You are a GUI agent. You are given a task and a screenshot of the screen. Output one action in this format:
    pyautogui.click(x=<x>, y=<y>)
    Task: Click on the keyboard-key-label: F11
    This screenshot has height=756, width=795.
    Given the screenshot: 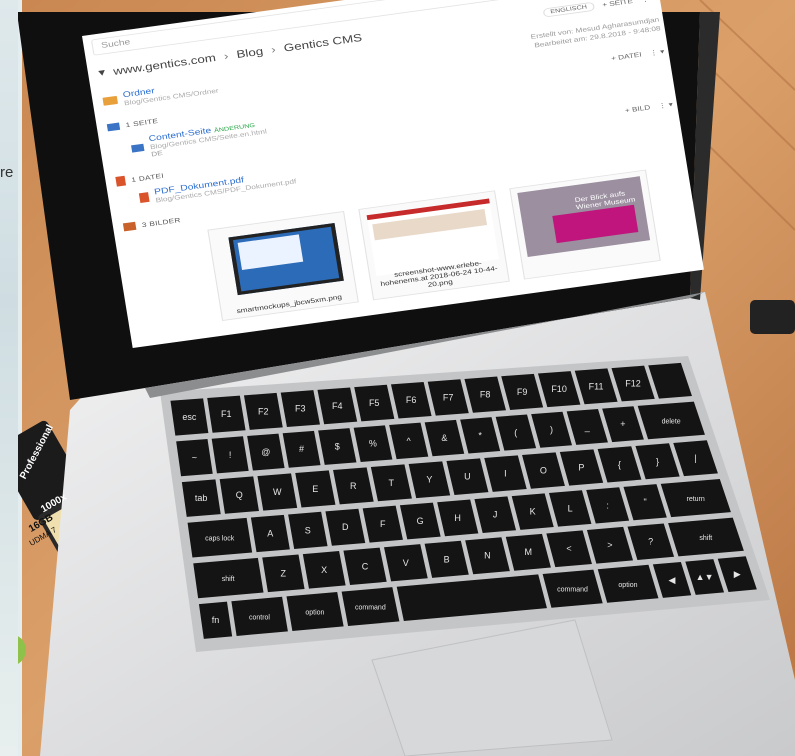 What is the action you would take?
    pyautogui.click(x=596, y=386)
    